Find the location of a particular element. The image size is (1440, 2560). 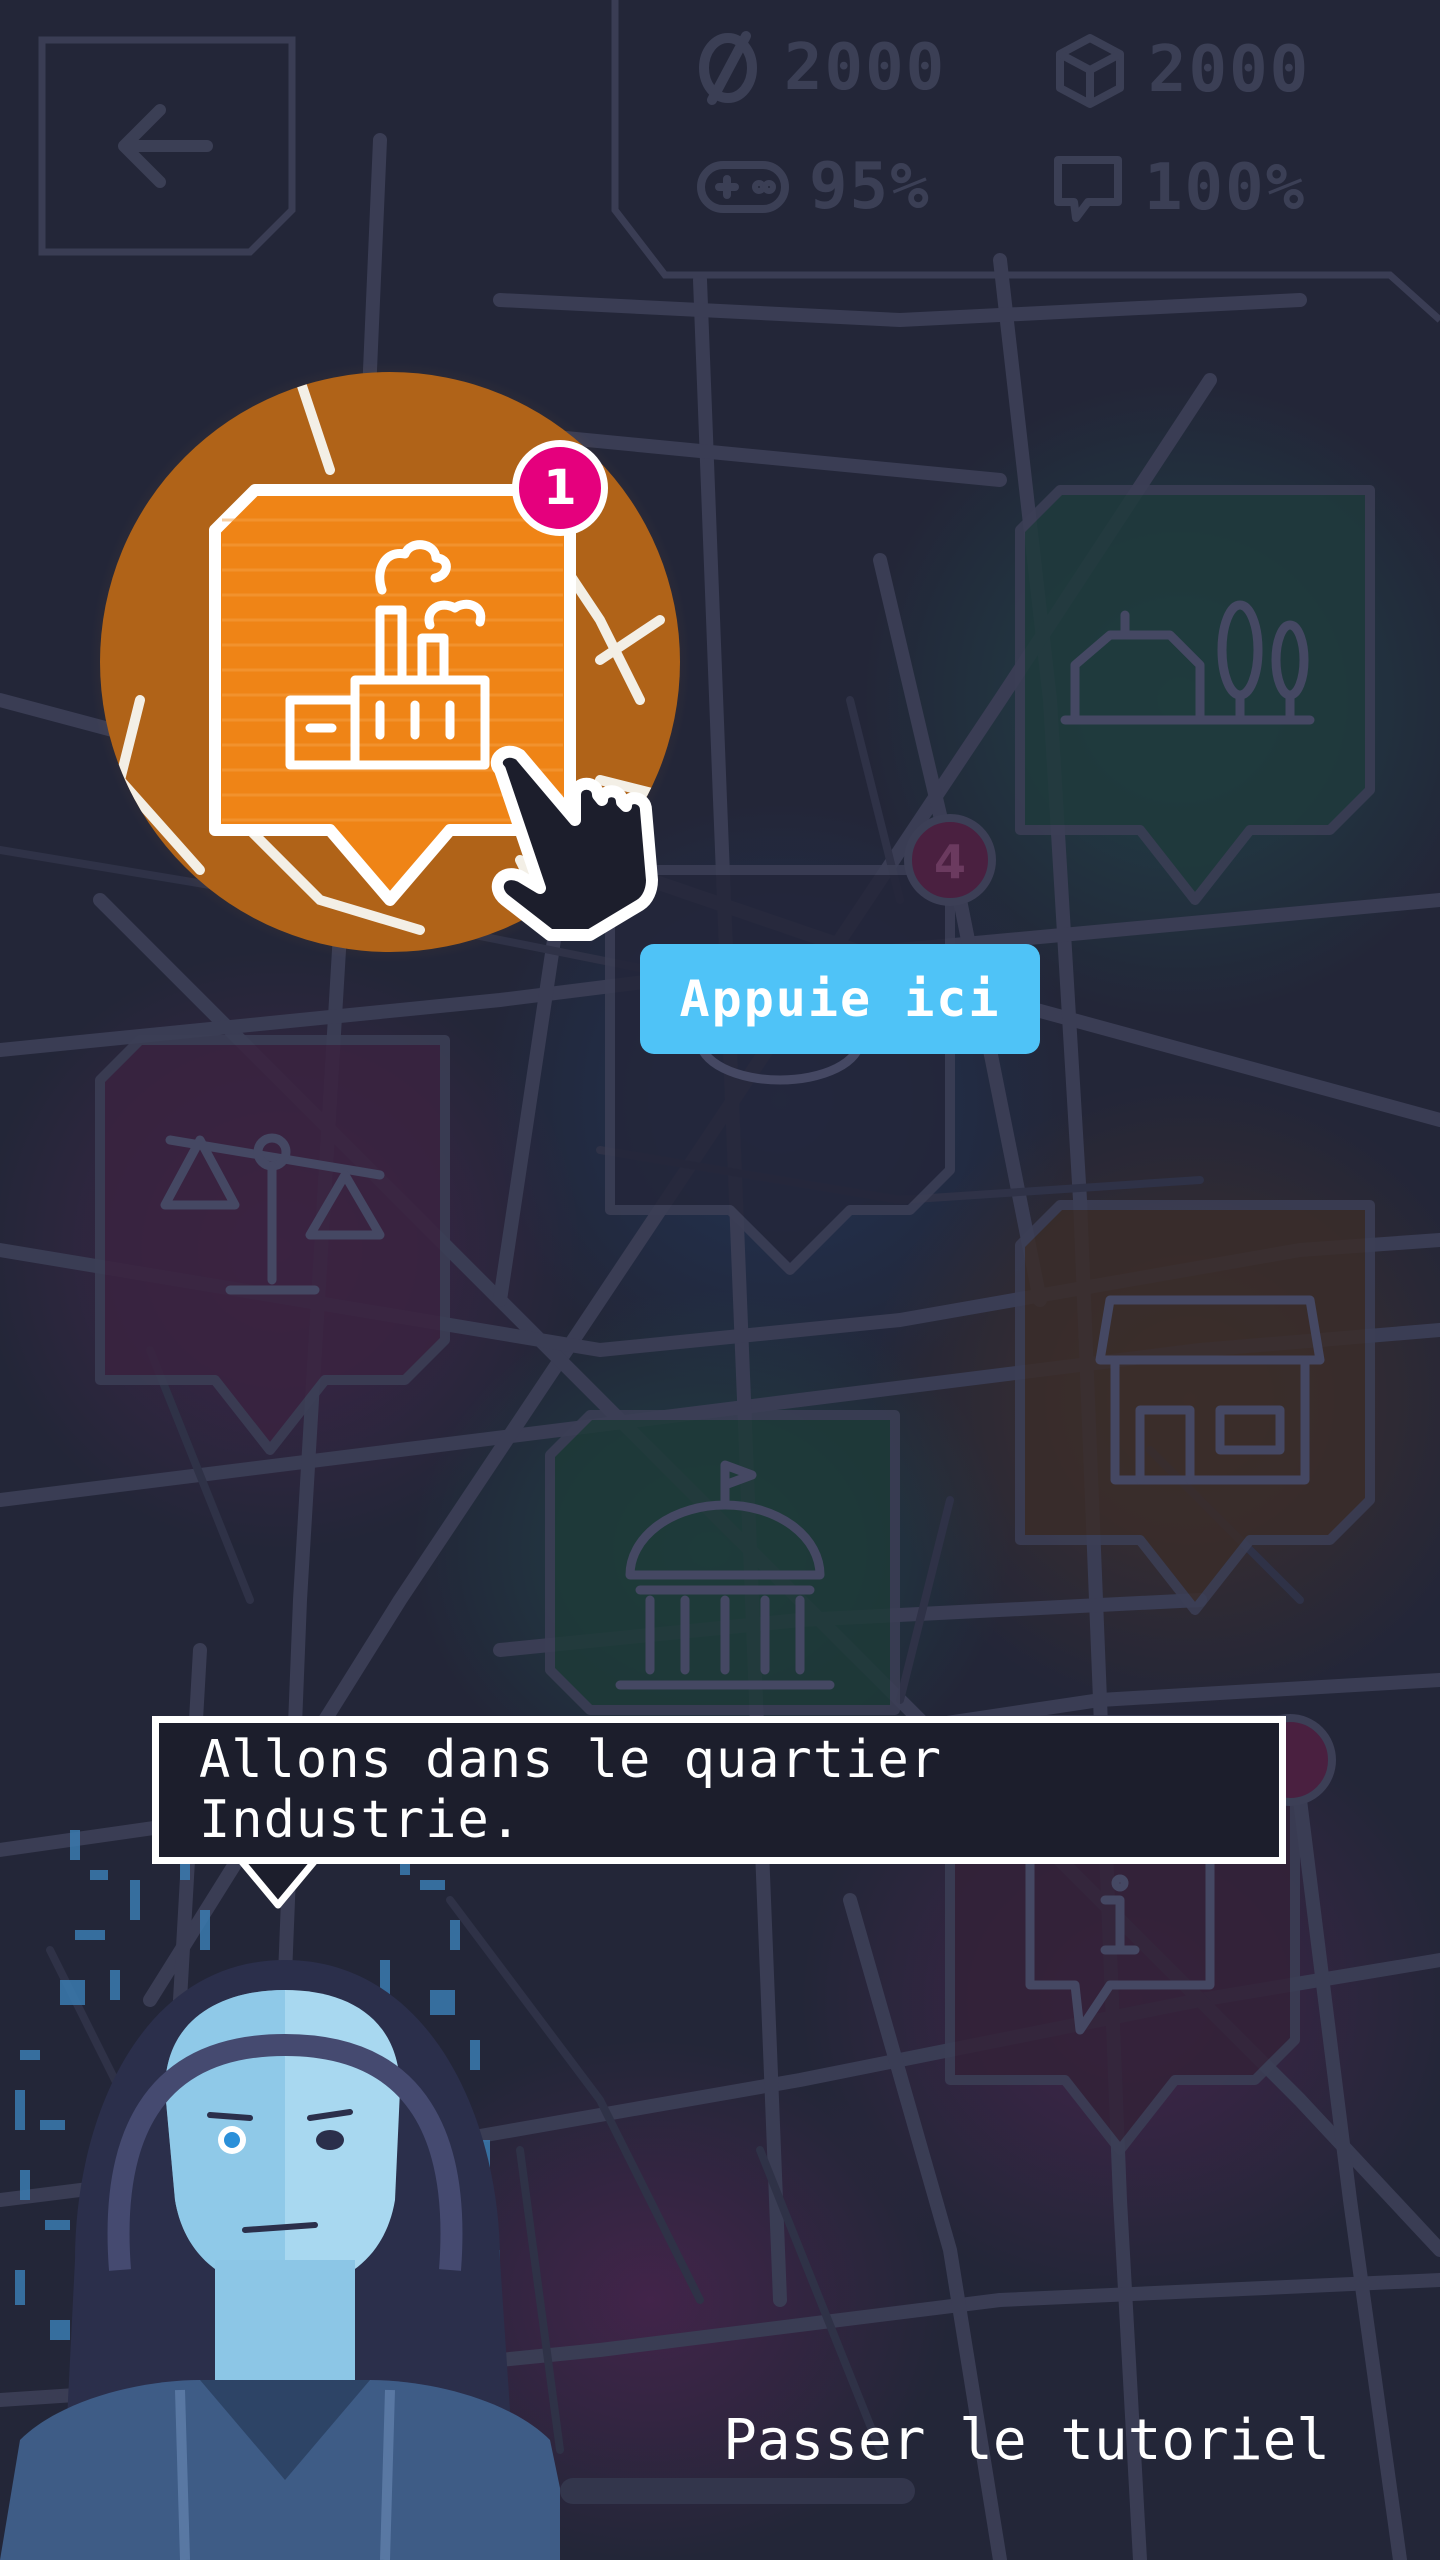

cube-icon is located at coordinates (1090, 71).